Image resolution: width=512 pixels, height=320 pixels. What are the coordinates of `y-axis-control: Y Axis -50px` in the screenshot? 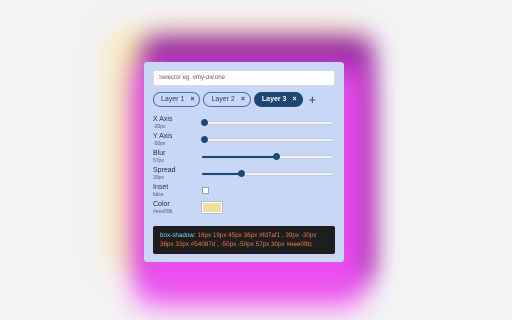 It's located at (244, 139).